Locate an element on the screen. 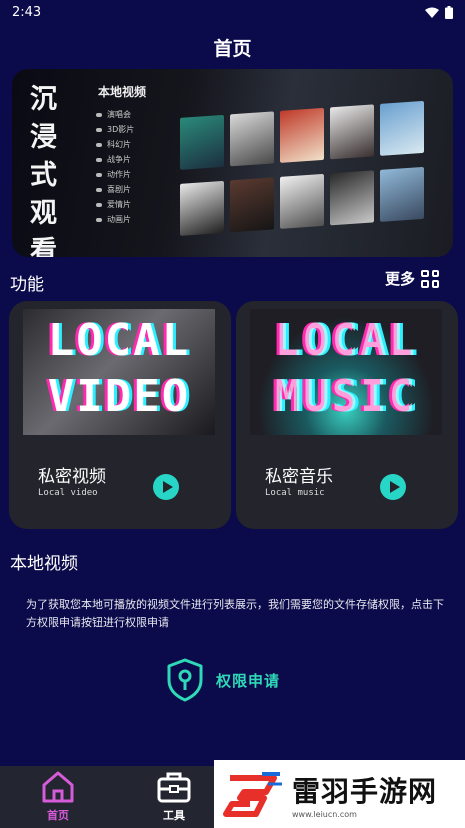 Image resolution: width=465 pixels, height=828 pixels. features-label: 功能 is located at coordinates (27, 285).